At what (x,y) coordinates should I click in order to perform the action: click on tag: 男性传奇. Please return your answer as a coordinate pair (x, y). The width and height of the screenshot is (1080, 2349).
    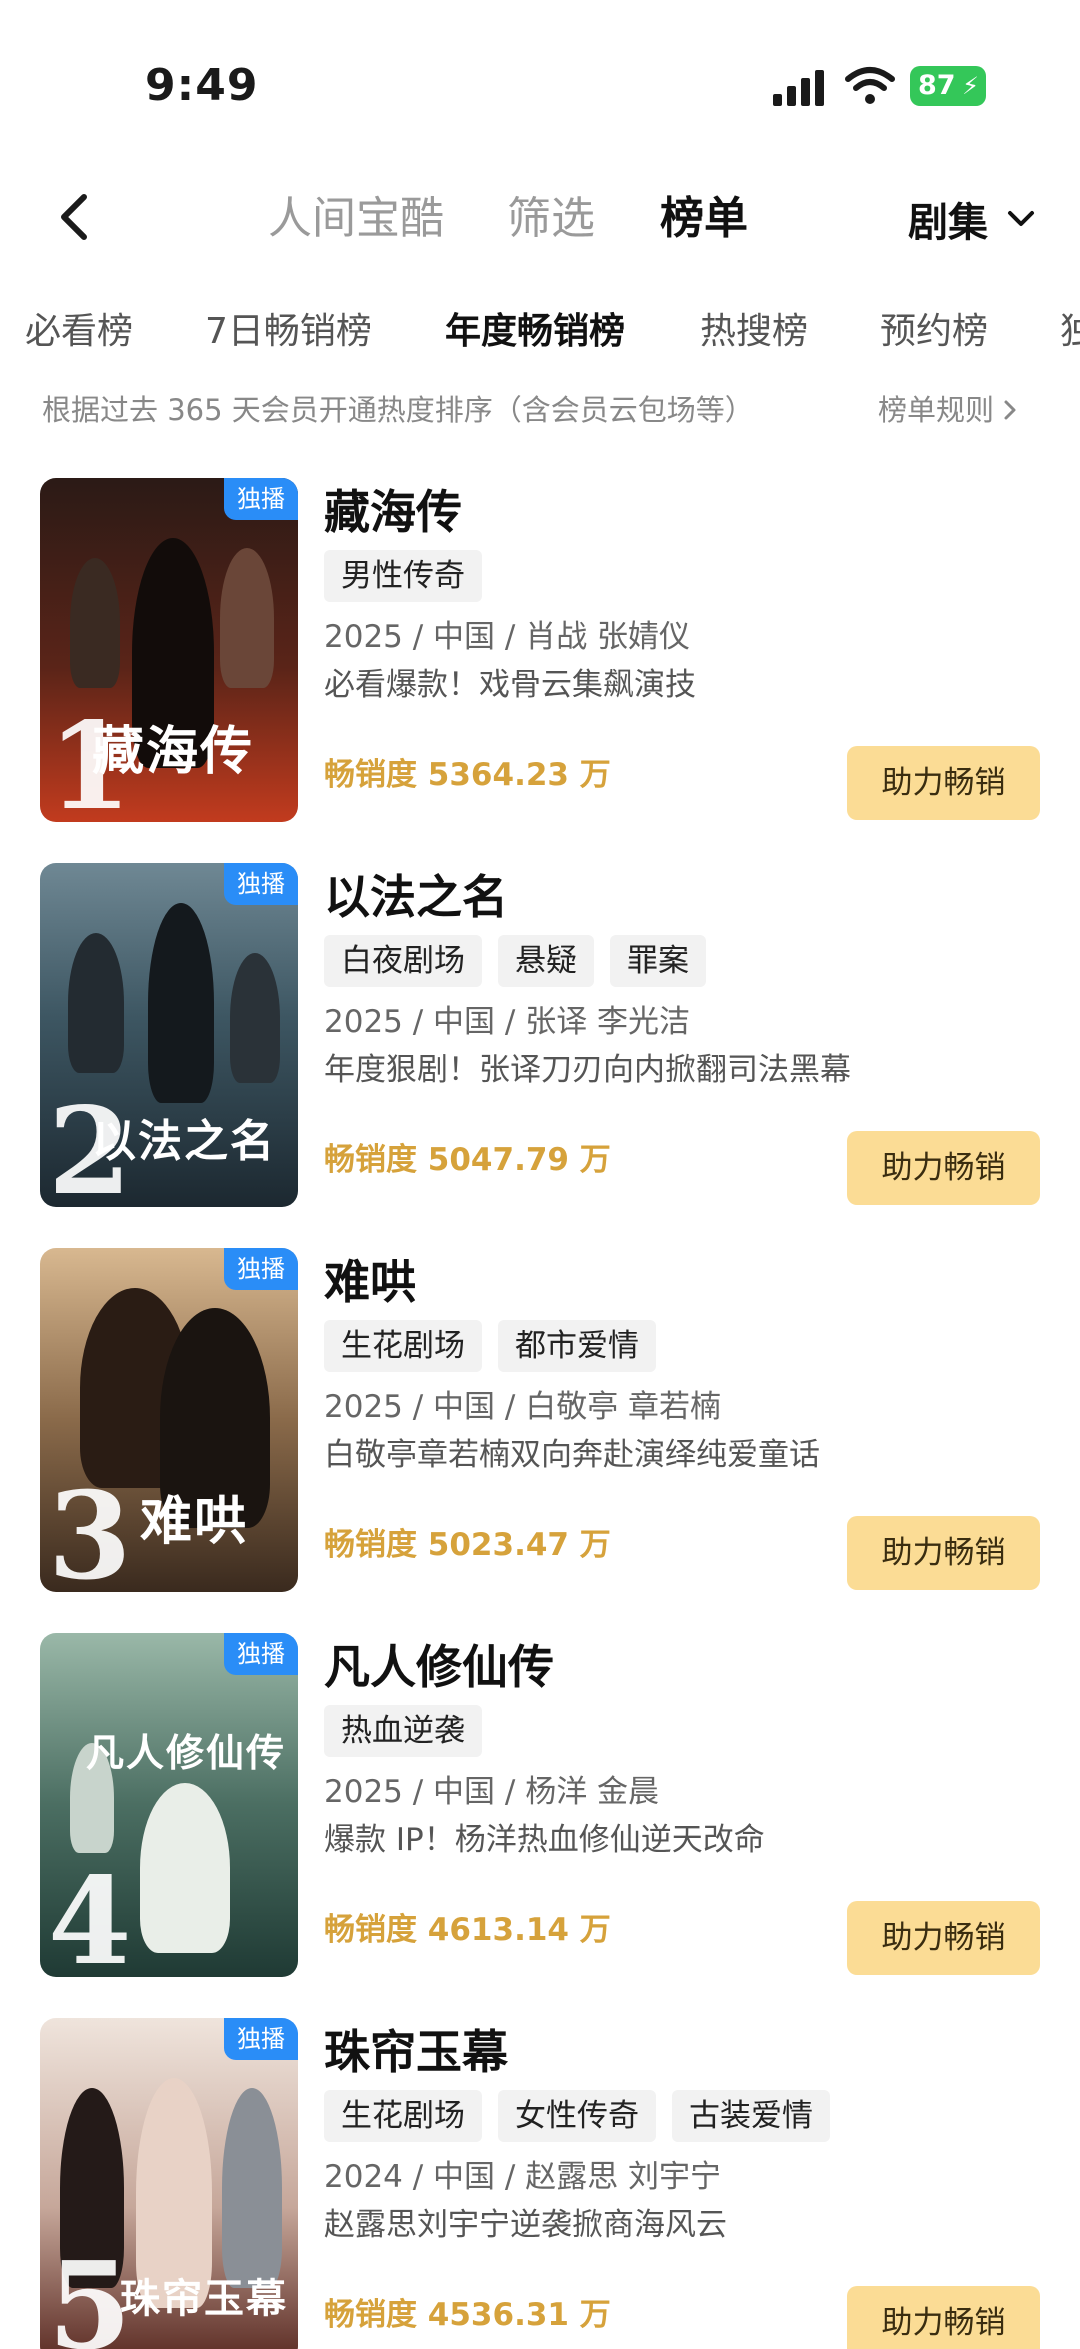
    Looking at the image, I should click on (403, 576).